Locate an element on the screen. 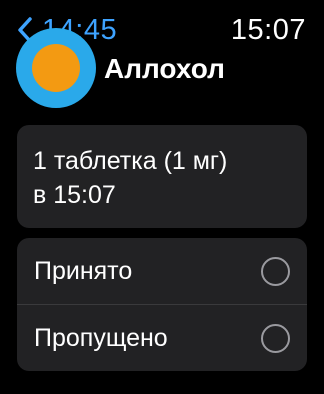 The width and height of the screenshot is (324, 394). dose-time: в 15:07 is located at coordinates (74, 195).